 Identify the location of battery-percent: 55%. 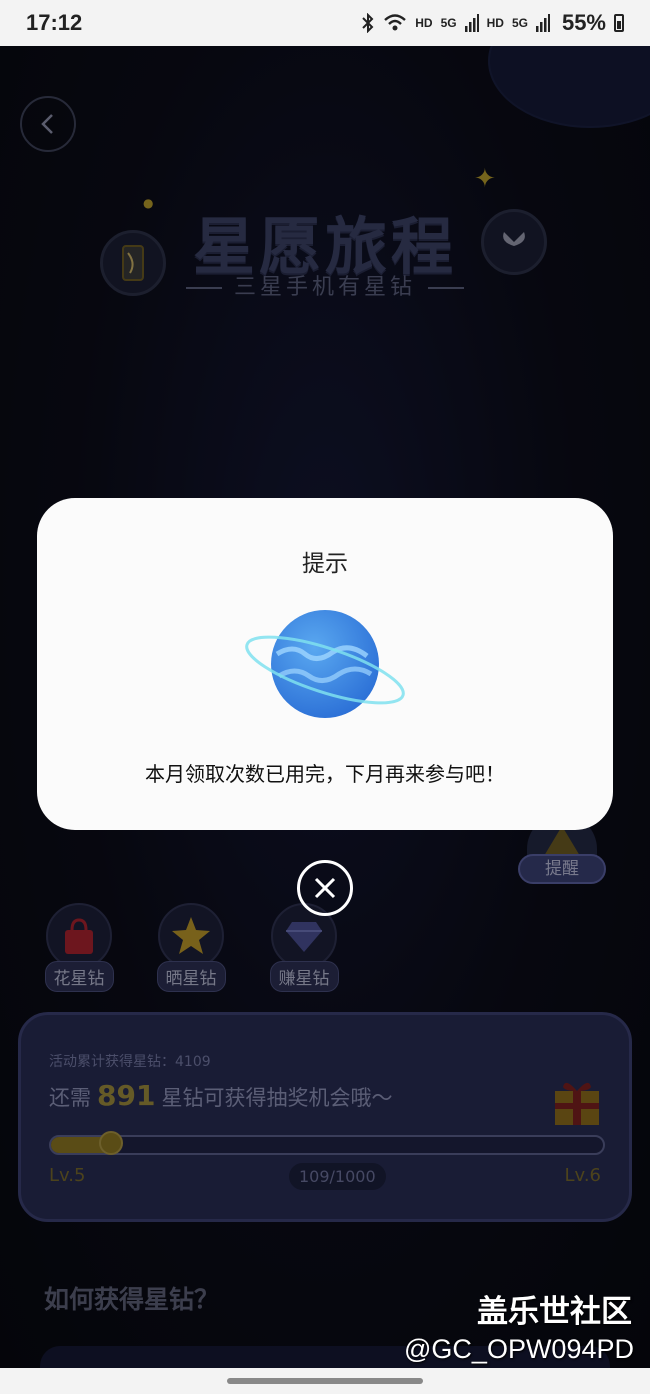
(583, 22).